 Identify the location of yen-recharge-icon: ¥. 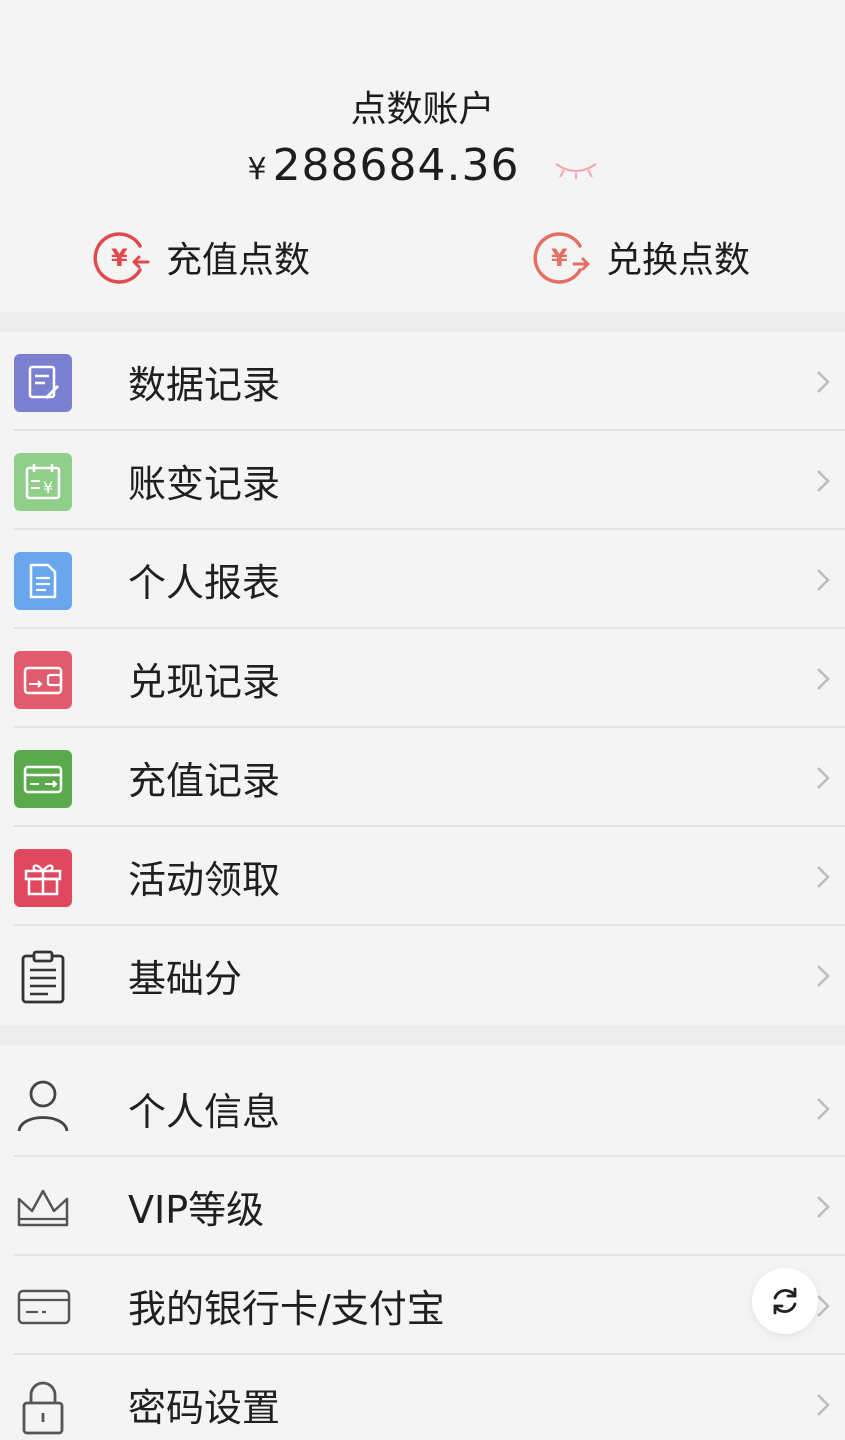
(121, 258).